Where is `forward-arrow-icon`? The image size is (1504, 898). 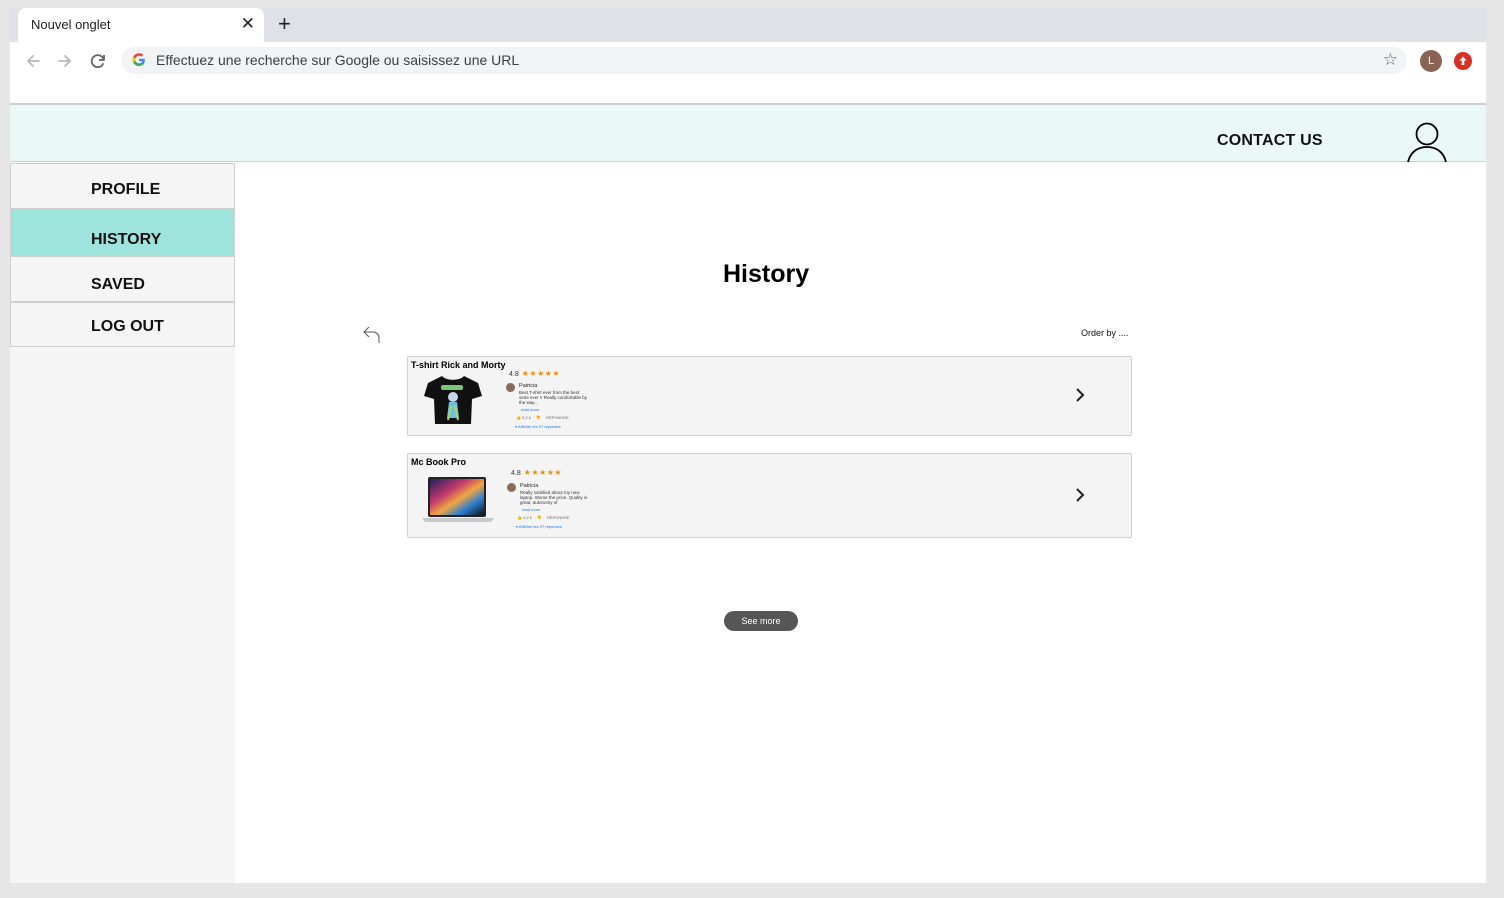
forward-arrow-icon is located at coordinates (65, 61).